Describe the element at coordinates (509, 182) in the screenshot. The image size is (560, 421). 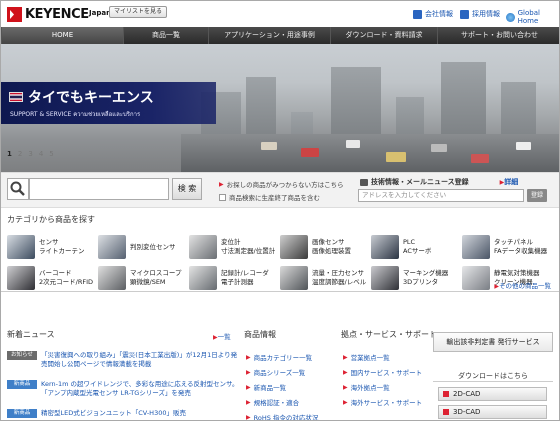
I see `newsletter-detail-link: ▶詳細` at that location.